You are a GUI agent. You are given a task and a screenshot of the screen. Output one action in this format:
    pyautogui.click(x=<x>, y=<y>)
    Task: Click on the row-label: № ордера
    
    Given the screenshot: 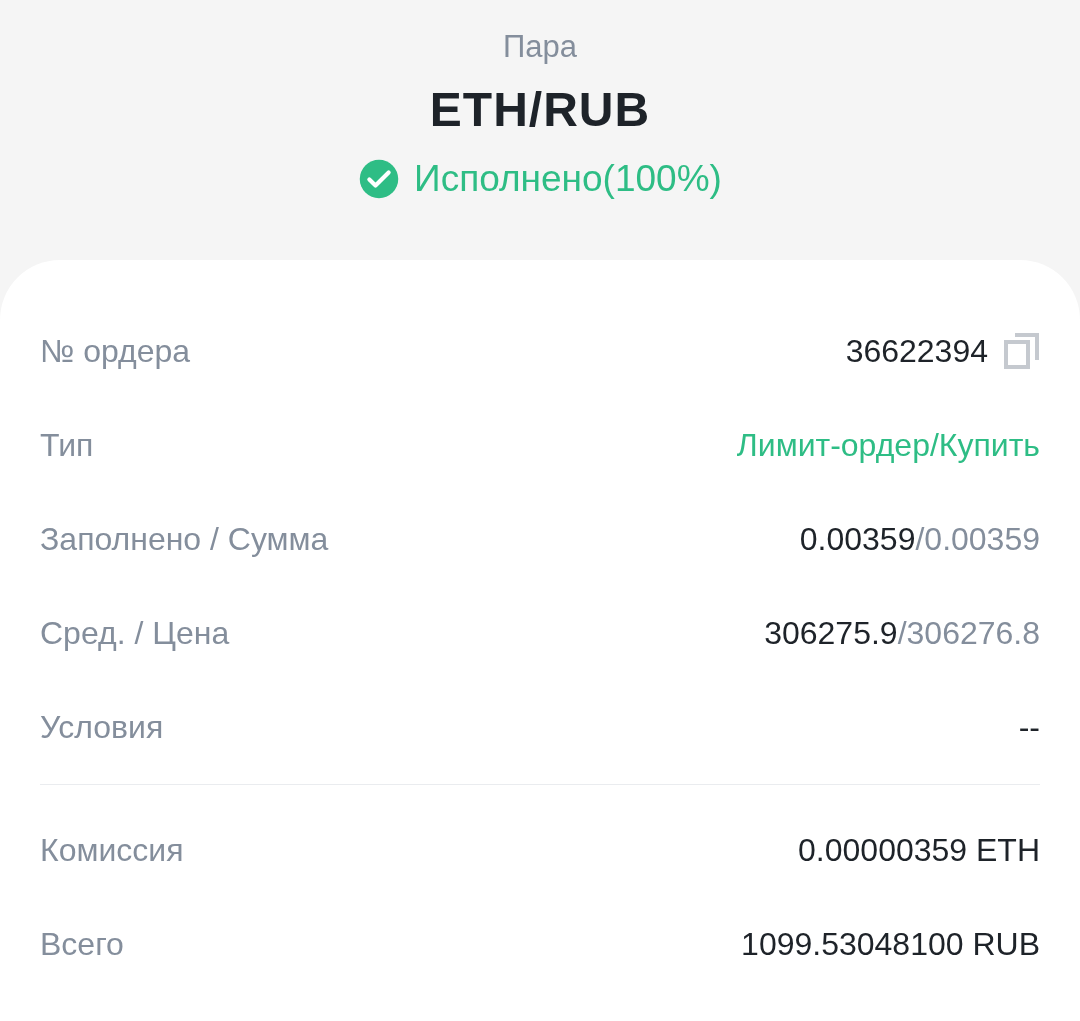 What is the action you would take?
    pyautogui.click(x=115, y=351)
    